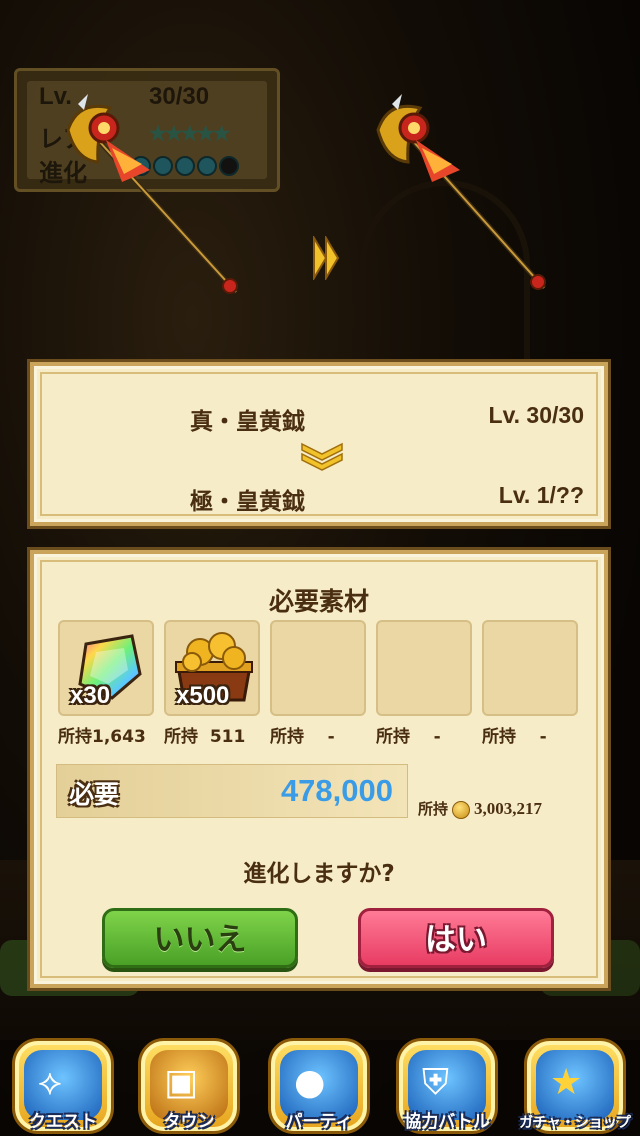  What do you see at coordinates (433, 809) in the screenshot?
I see `owned-gold-label: 所持` at bounding box center [433, 809].